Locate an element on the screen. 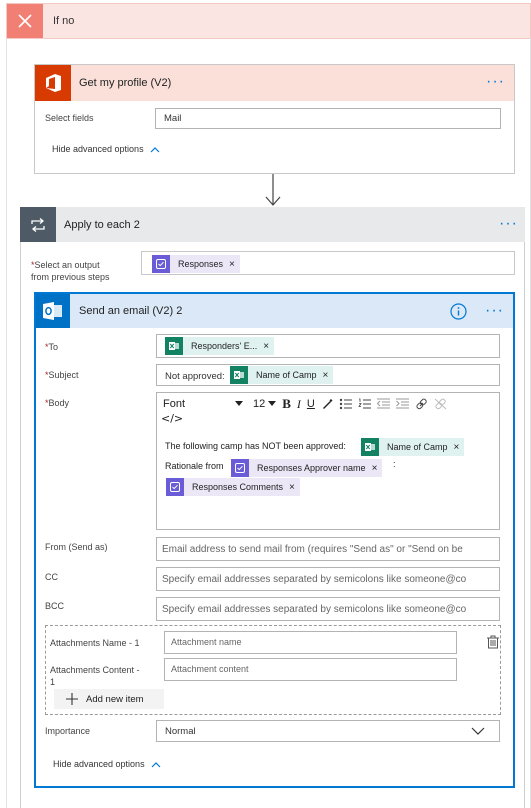 The height and width of the screenshot is (808, 531). increase-indent-icon is located at coordinates (402, 404).